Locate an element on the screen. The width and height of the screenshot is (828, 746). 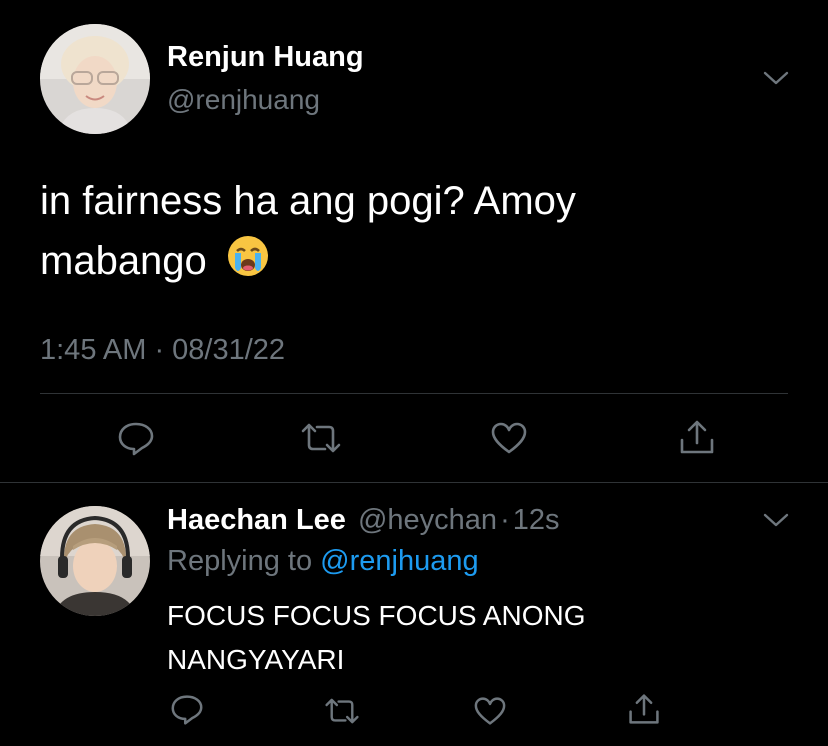
reply-time: 12s is located at coordinates (536, 520).